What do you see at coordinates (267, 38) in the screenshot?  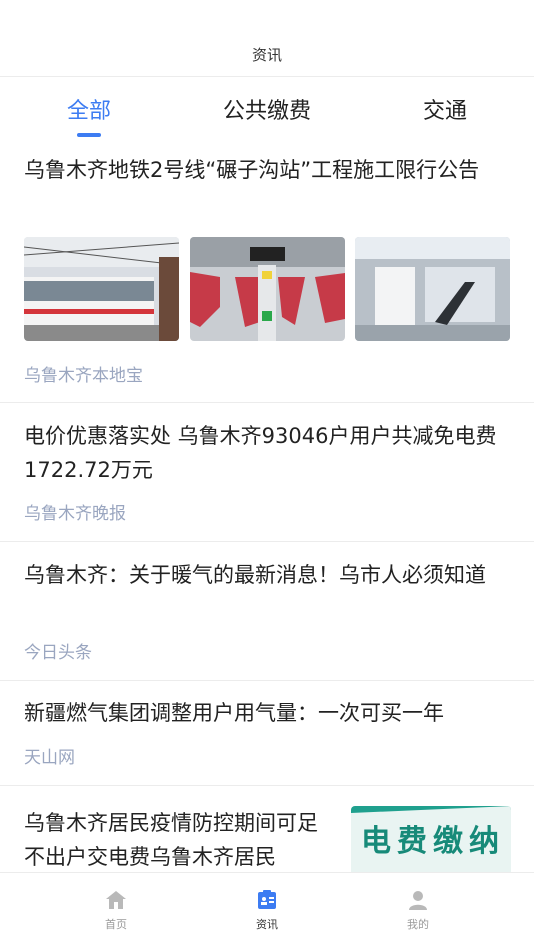 I see `top-bar: 资讯` at bounding box center [267, 38].